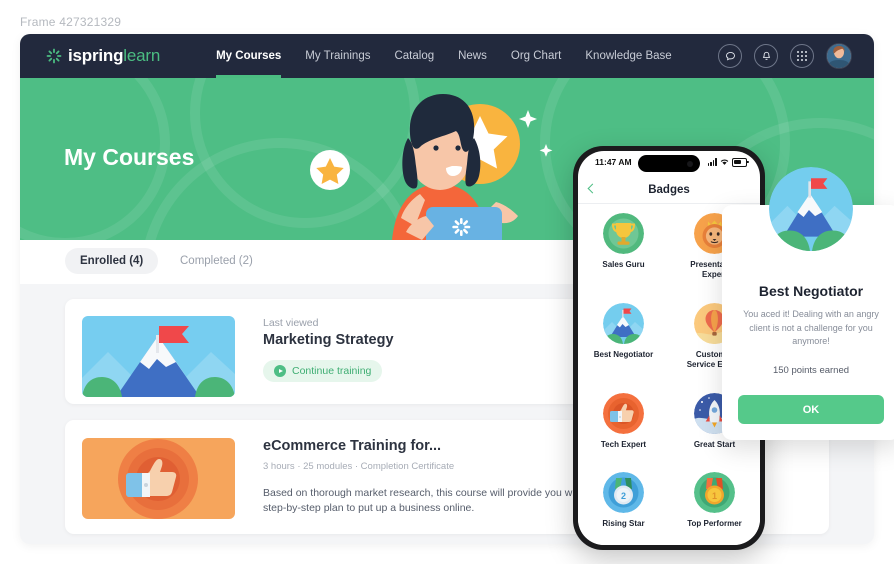 The width and height of the screenshot is (894, 564). I want to click on badge-label: Sales Guru, so click(623, 264).